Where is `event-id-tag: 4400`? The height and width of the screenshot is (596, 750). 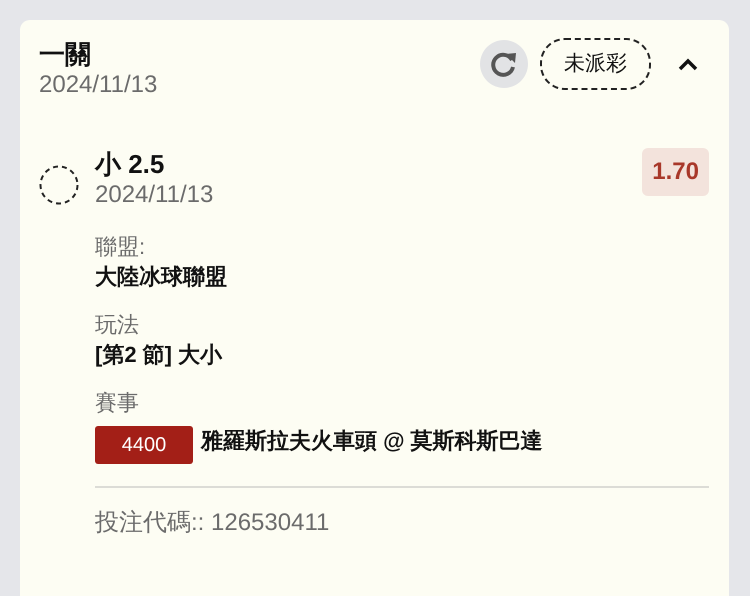 event-id-tag: 4400 is located at coordinates (144, 445).